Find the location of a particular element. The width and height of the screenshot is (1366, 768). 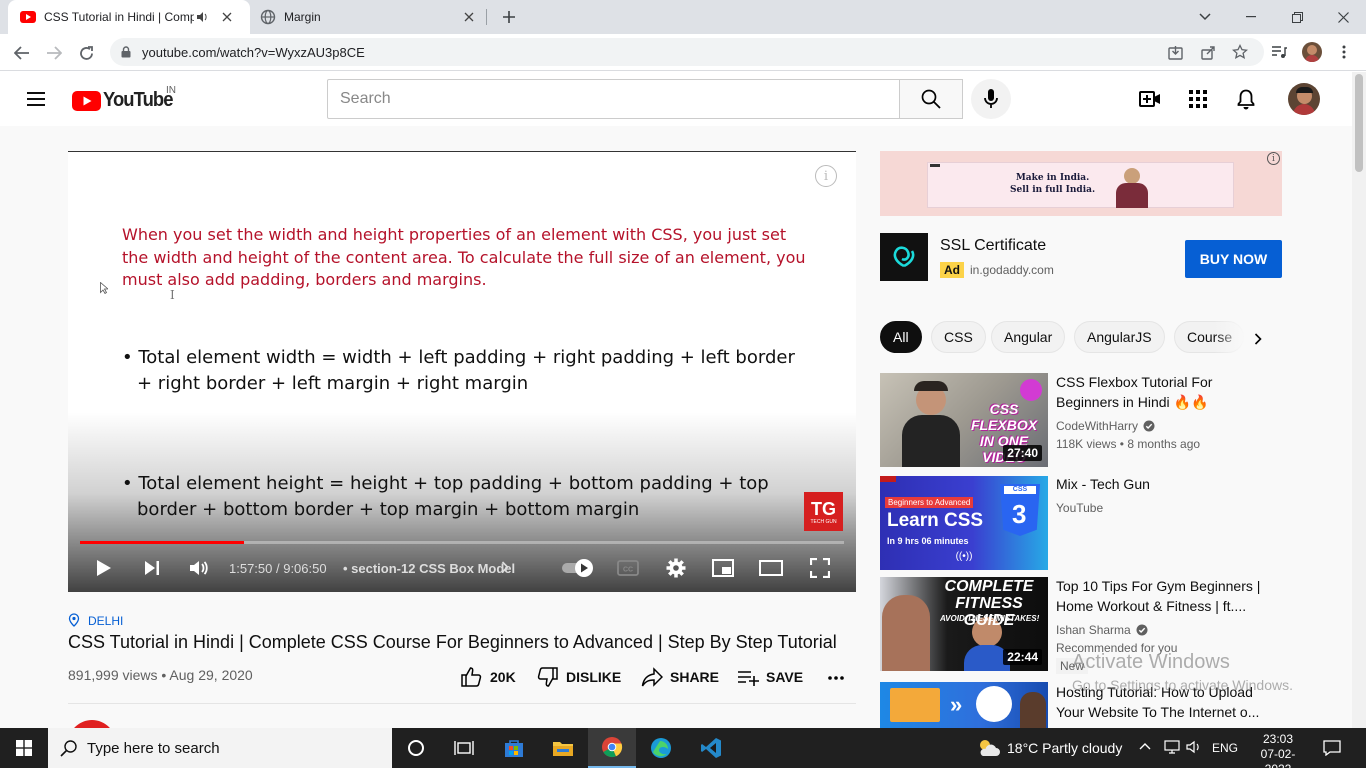

apps-grid-icon is located at coordinates (1198, 99).